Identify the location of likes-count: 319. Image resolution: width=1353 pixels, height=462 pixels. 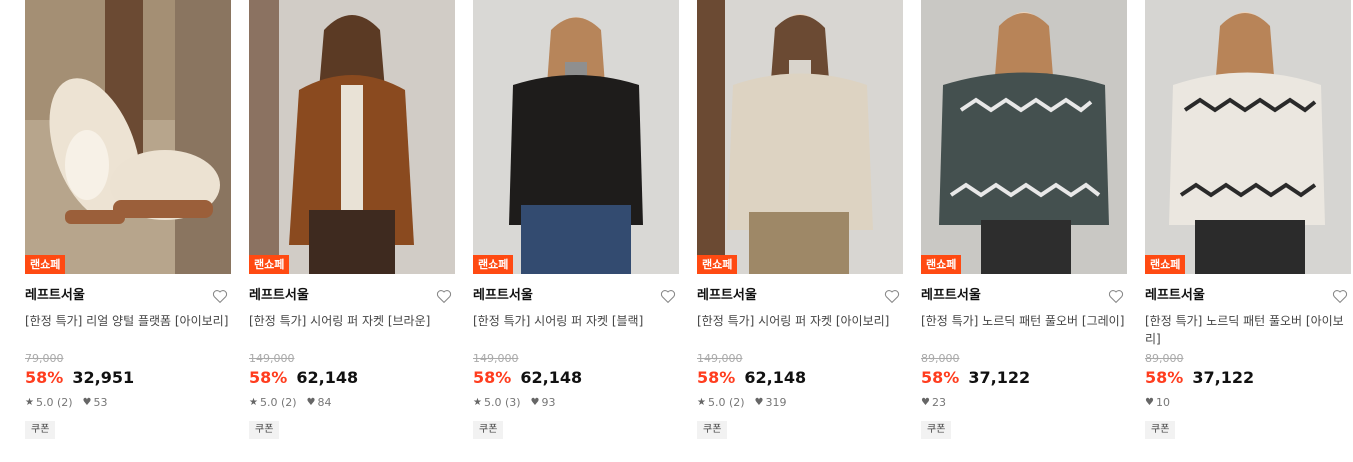
(776, 402).